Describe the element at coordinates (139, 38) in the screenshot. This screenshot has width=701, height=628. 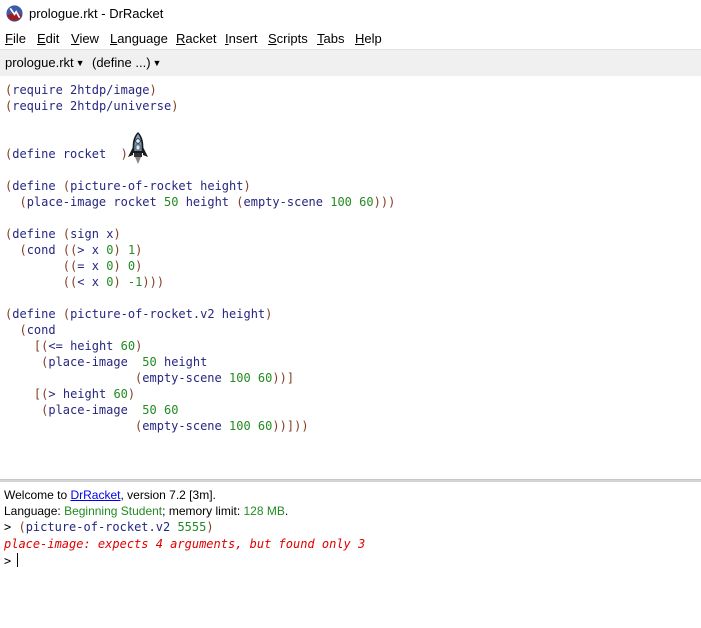
I see `menu-language: Language` at that location.